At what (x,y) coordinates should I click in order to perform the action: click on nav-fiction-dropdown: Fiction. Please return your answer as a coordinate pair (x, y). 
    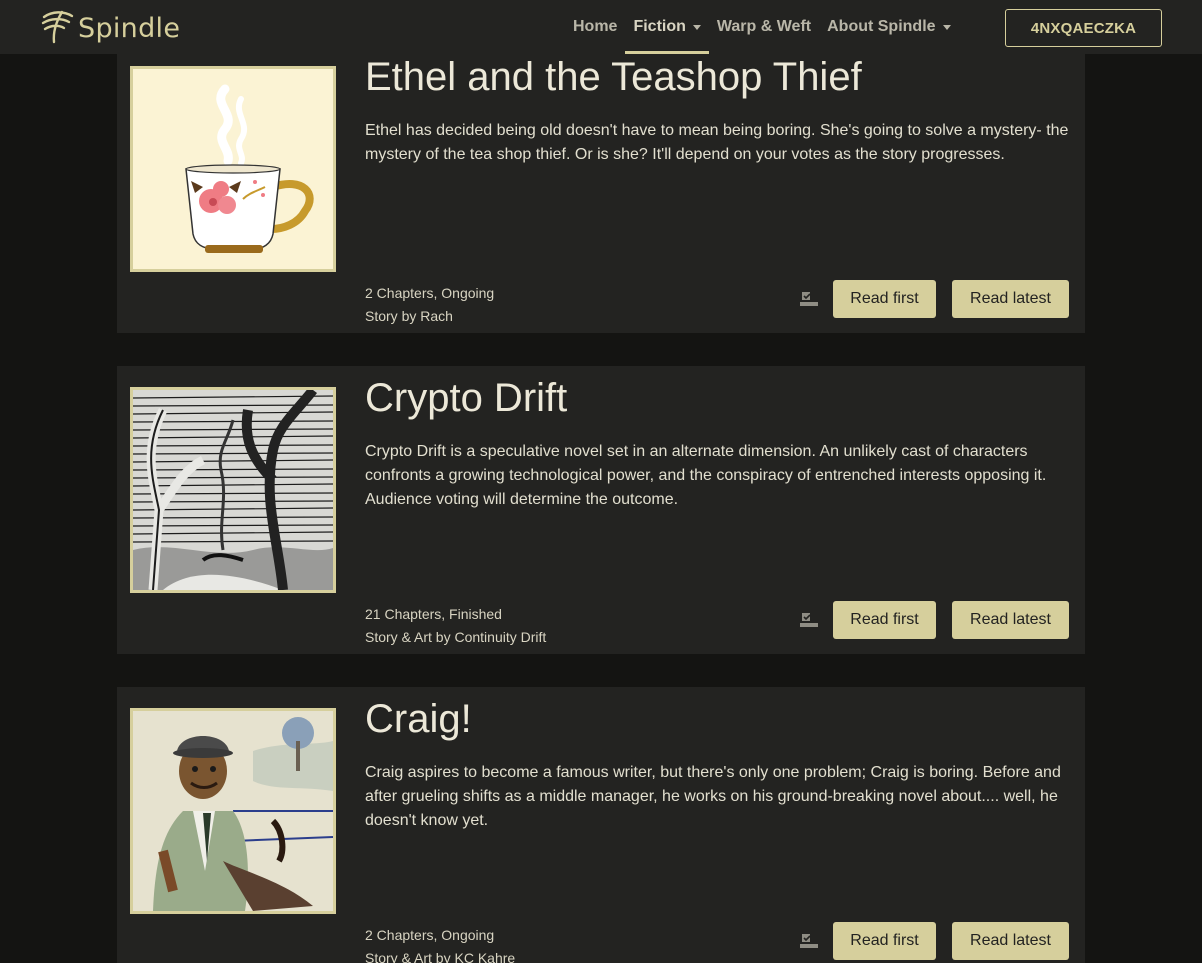
    Looking at the image, I should click on (667, 27).